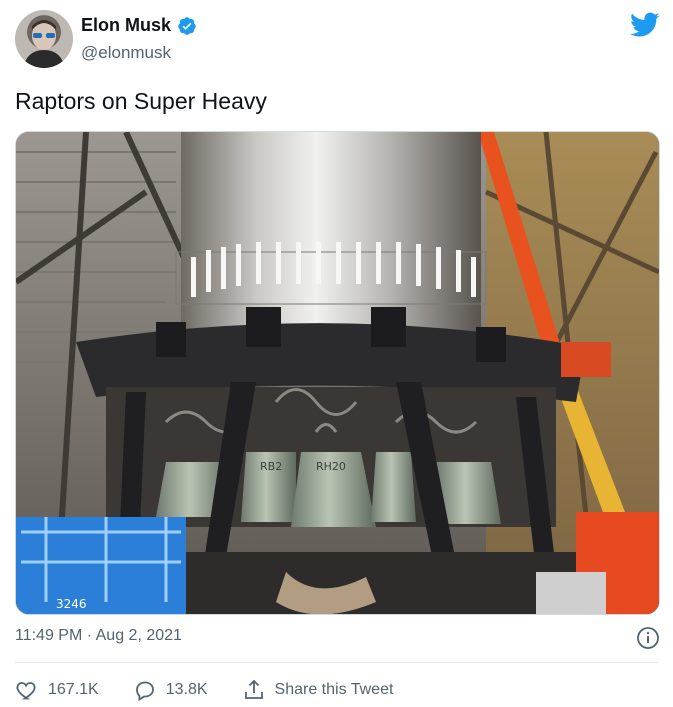  What do you see at coordinates (186, 689) in the screenshot?
I see `reply-count: 13.8K` at bounding box center [186, 689].